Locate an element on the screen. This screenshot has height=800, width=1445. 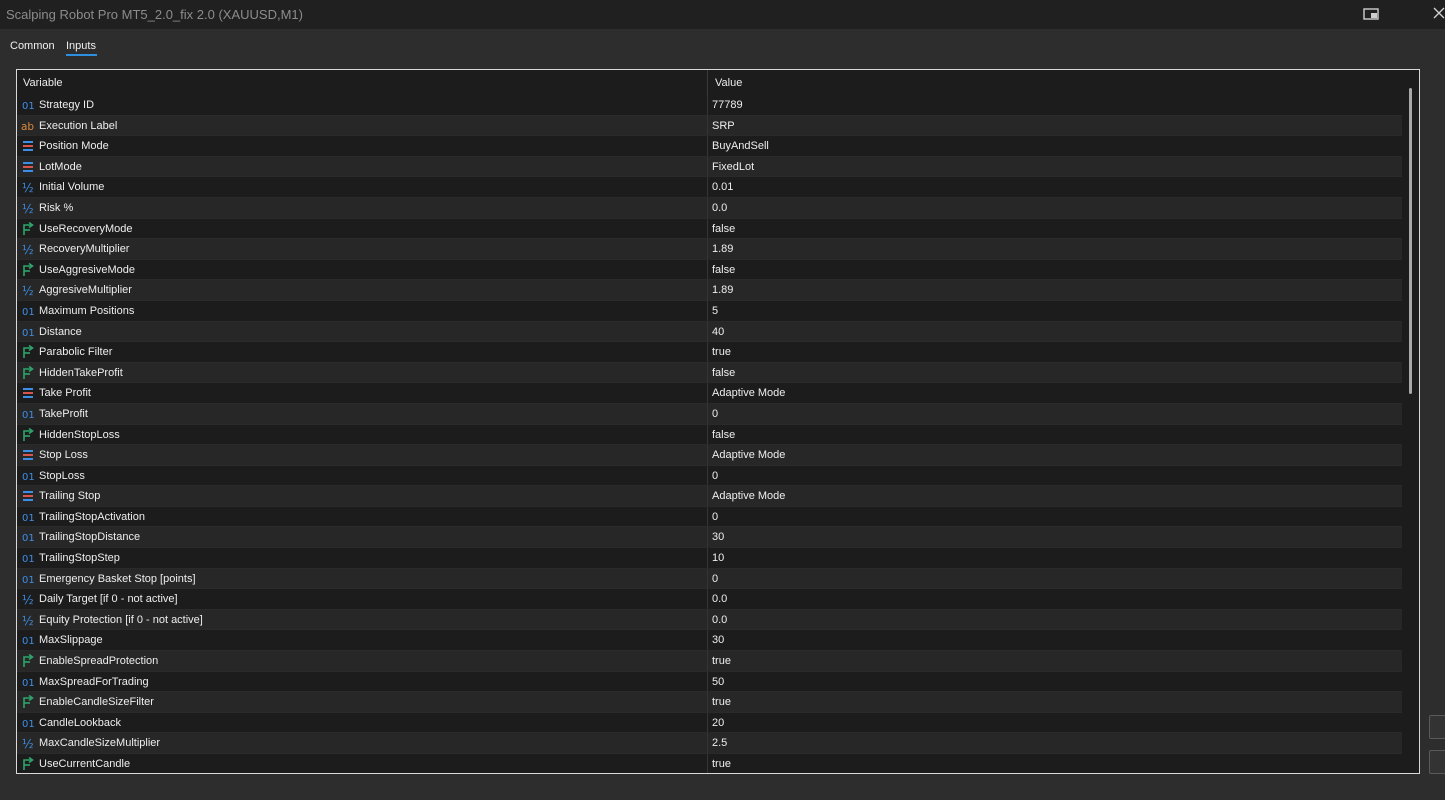
table-row: EnableCandleSizeFilter true is located at coordinates (709, 702).